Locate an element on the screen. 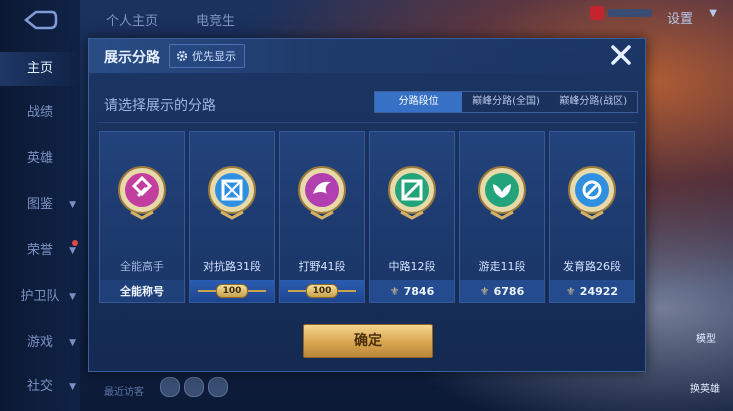  model-button: 模型 is located at coordinates (706, 337).